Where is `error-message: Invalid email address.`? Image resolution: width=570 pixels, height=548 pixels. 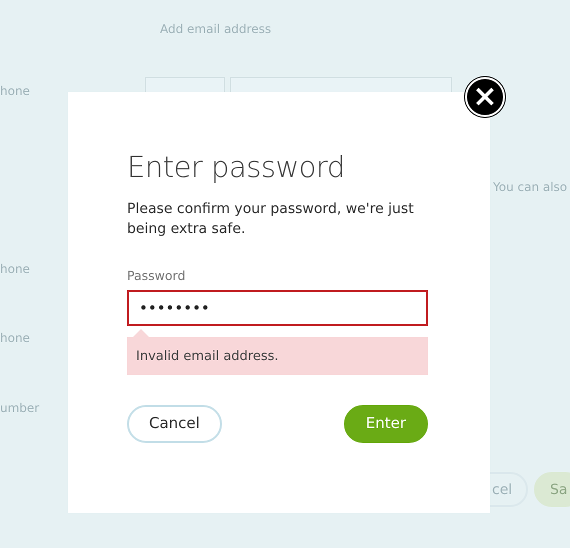 error-message: Invalid email address. is located at coordinates (207, 356).